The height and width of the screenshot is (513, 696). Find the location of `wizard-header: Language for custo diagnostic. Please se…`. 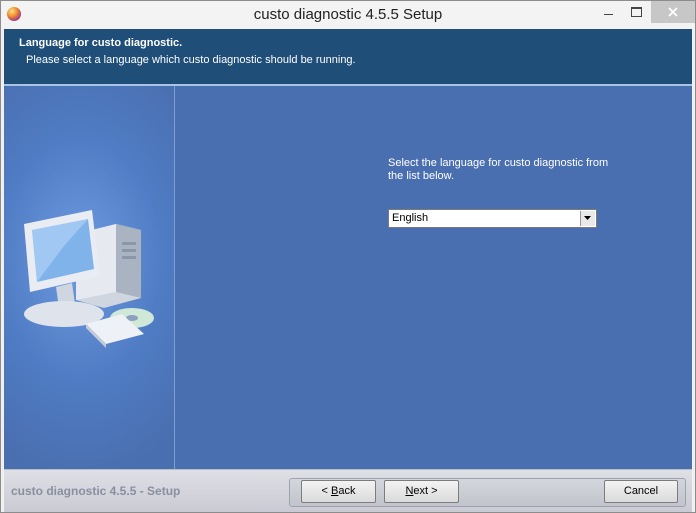

wizard-header: Language for custo diagnostic. Please se… is located at coordinates (348, 57).